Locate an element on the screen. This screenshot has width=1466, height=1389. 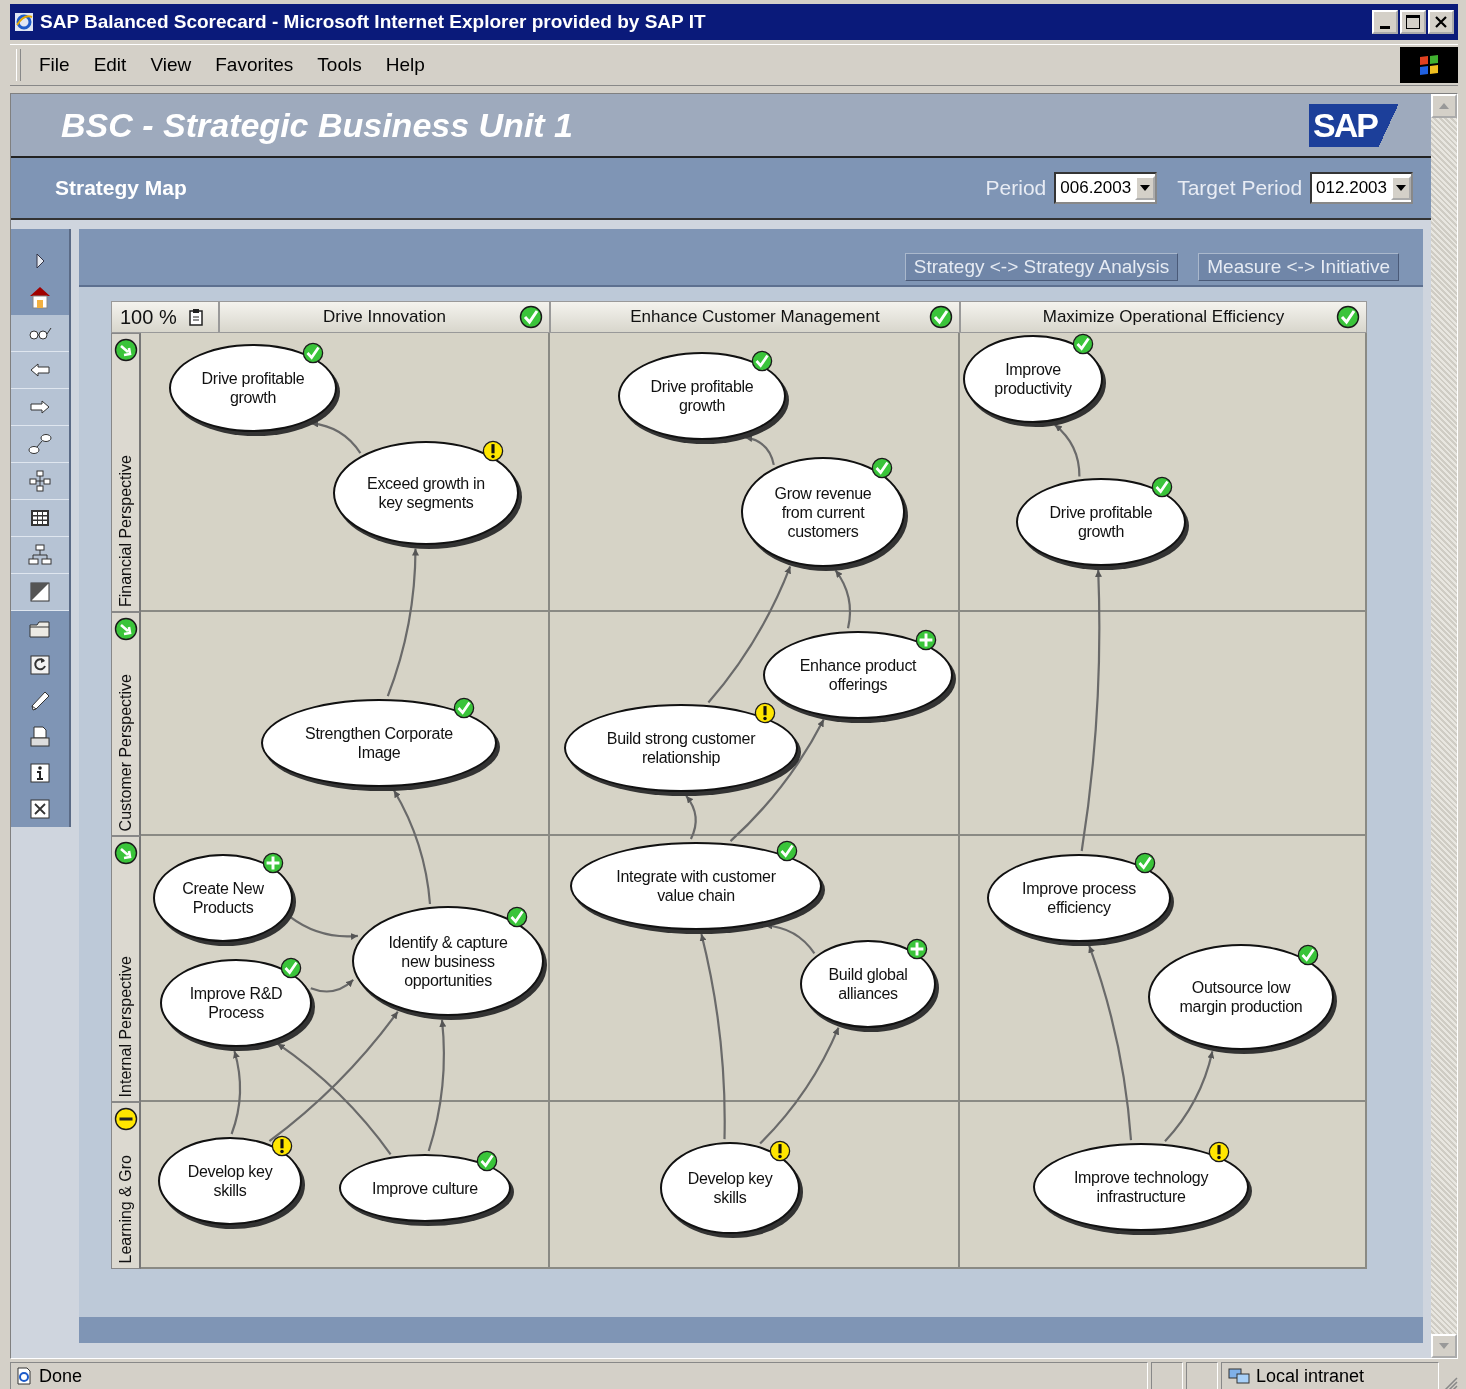
objective-label: Improve technology infrastructure is located at coordinates (1141, 1187).